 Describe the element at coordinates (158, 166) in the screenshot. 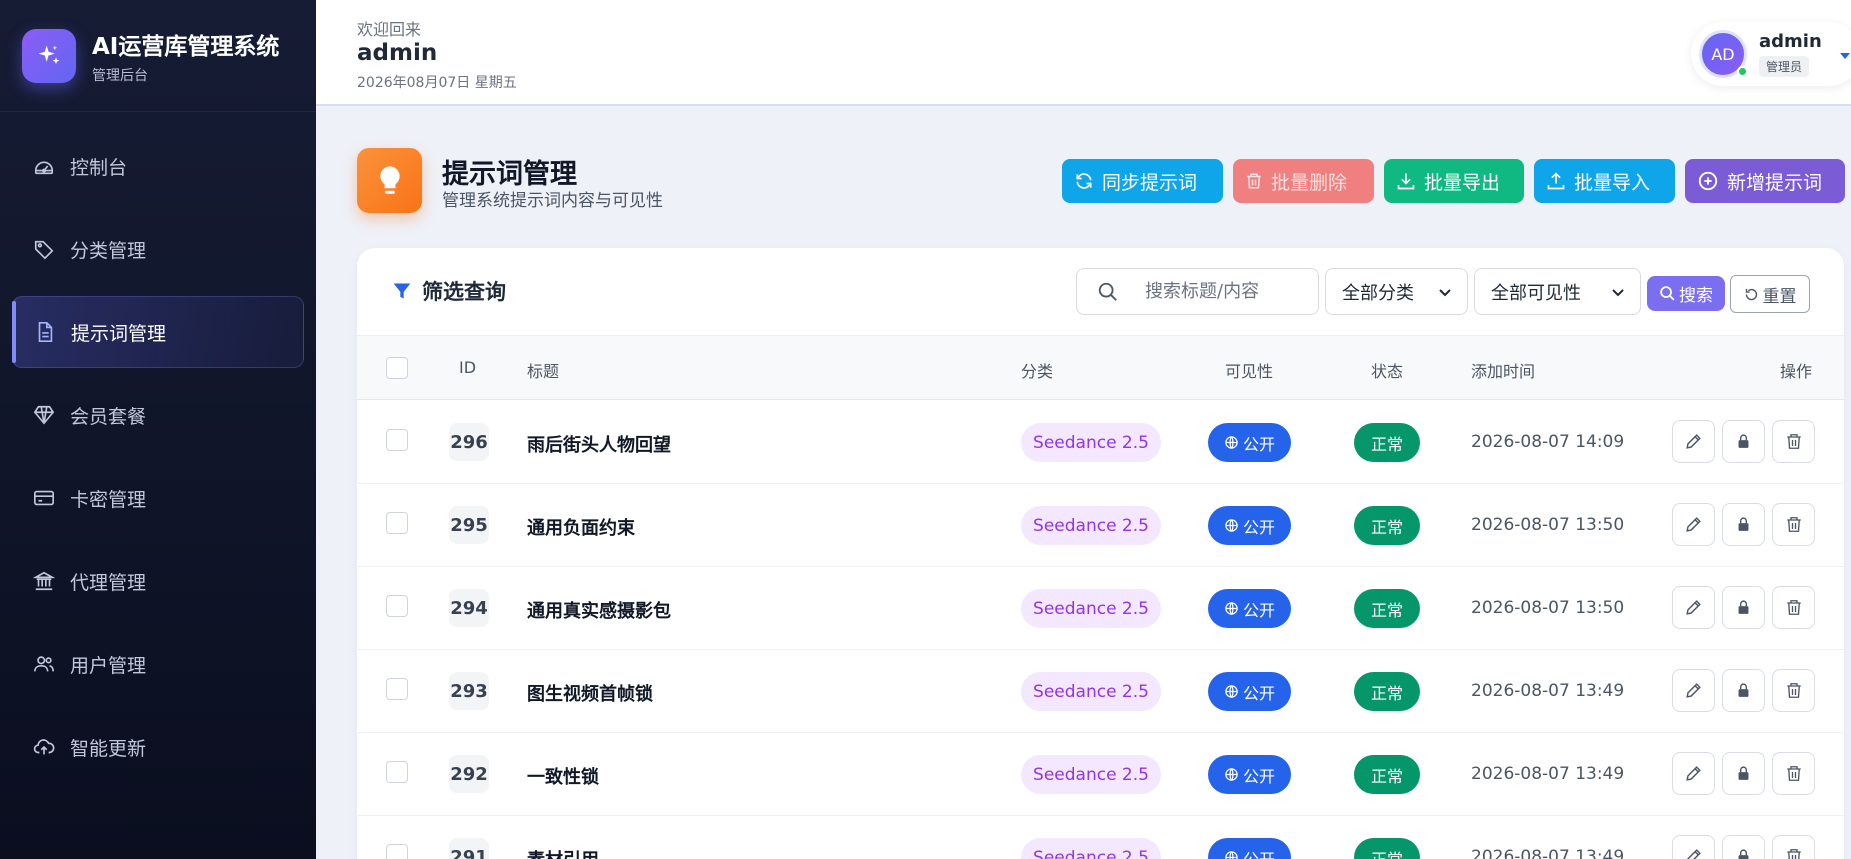

I see `sidebar-item-dashboard: 控制台` at that location.